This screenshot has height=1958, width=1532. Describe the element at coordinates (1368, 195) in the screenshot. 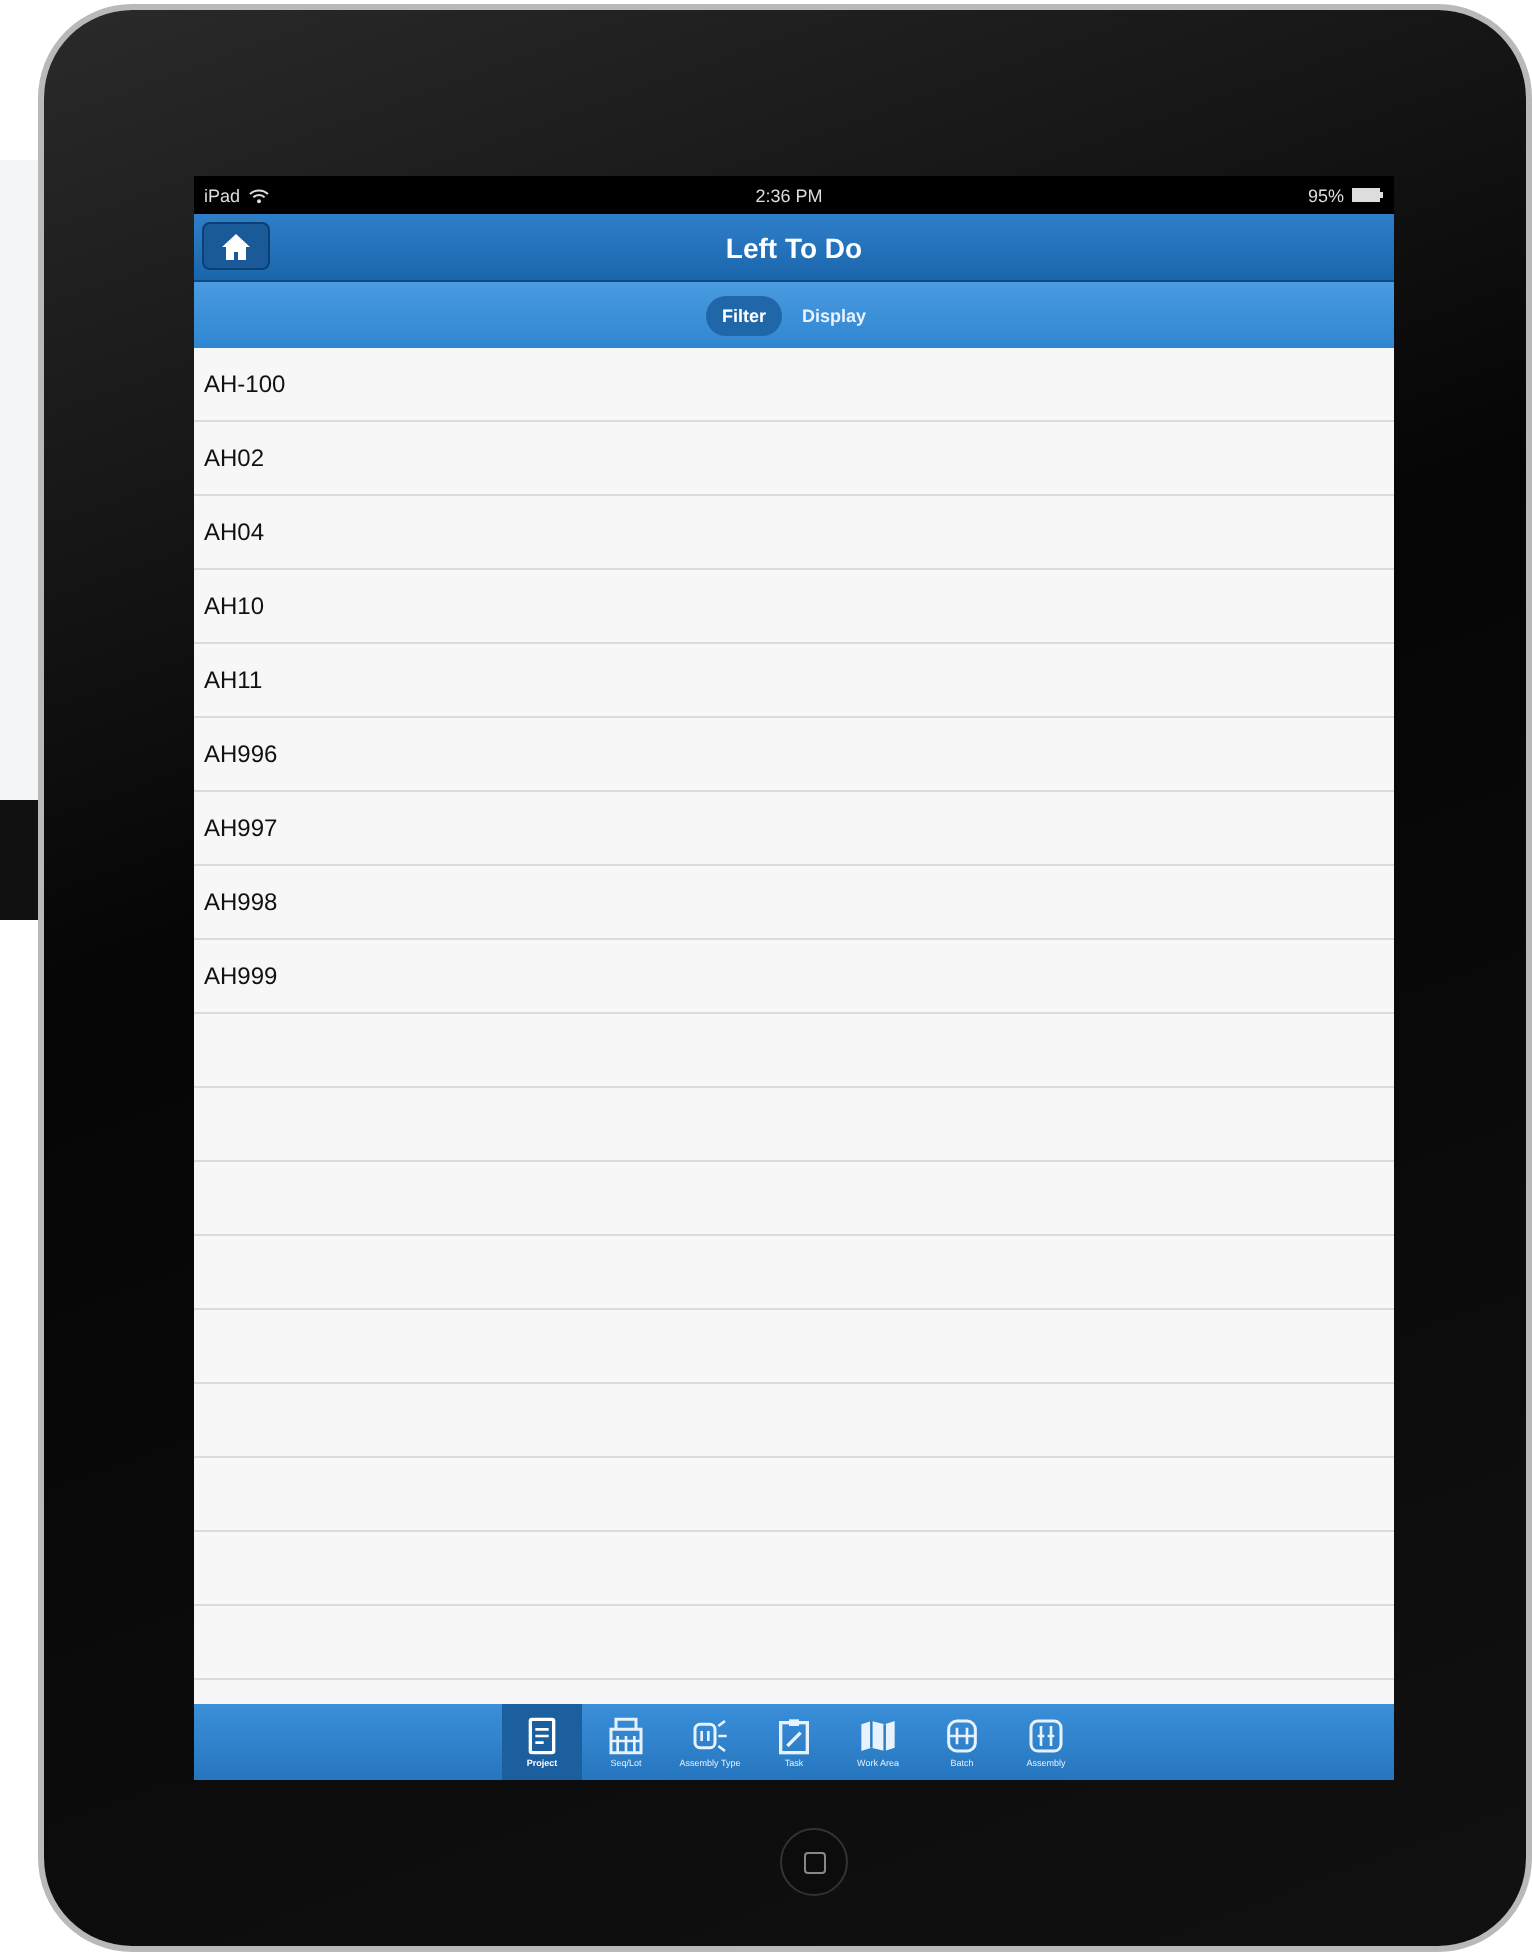

I see `battery-icon` at that location.